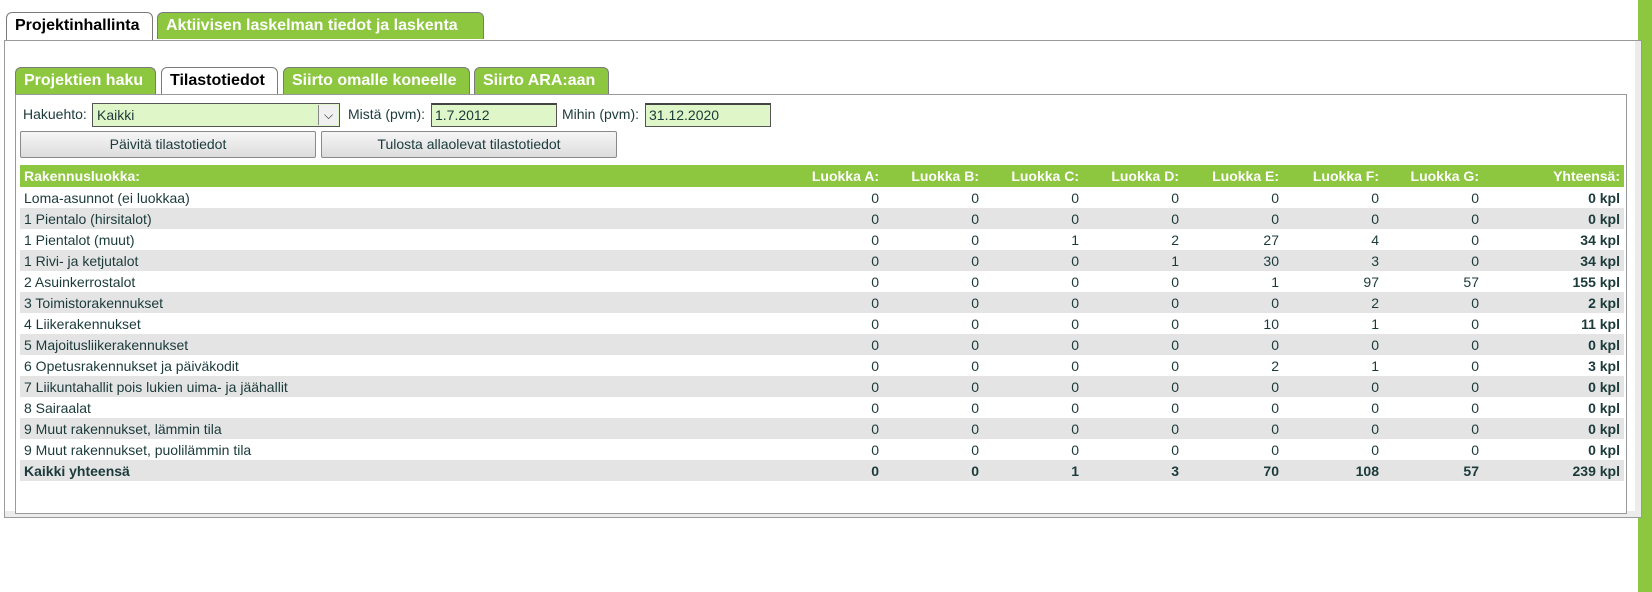 The width and height of the screenshot is (1652, 592). What do you see at coordinates (401, 428) in the screenshot?
I see `row-label: 9 Muut rakennukset, lämmin tila` at bounding box center [401, 428].